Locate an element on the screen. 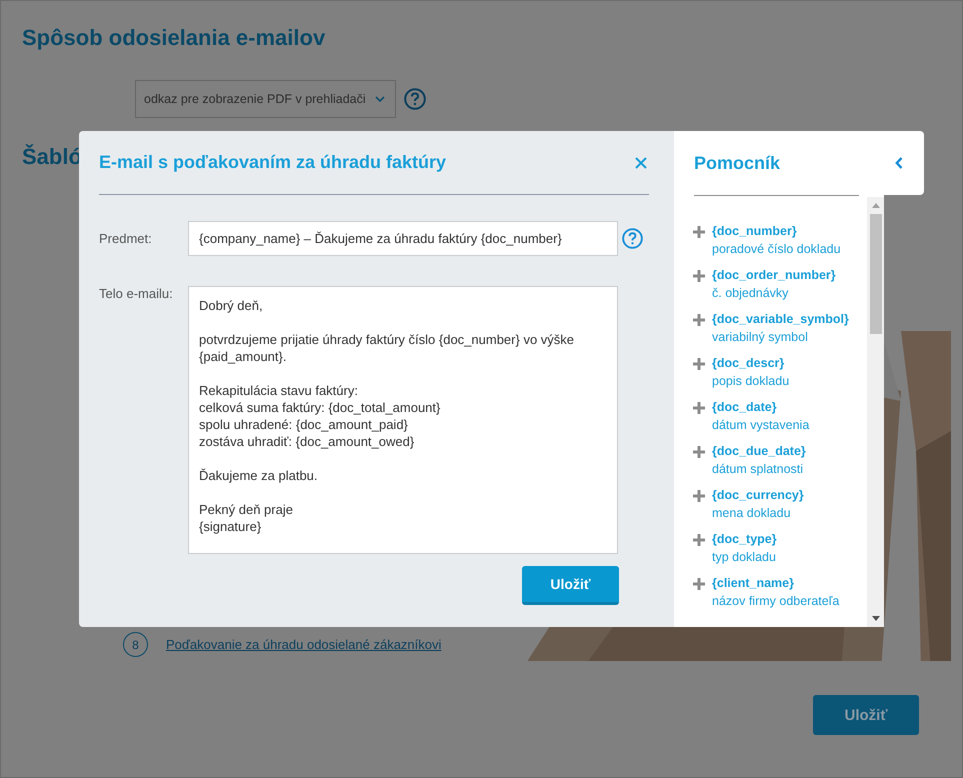 Image resolution: width=963 pixels, height=778 pixels. placeholder-name: {doc_number} is located at coordinates (776, 231).